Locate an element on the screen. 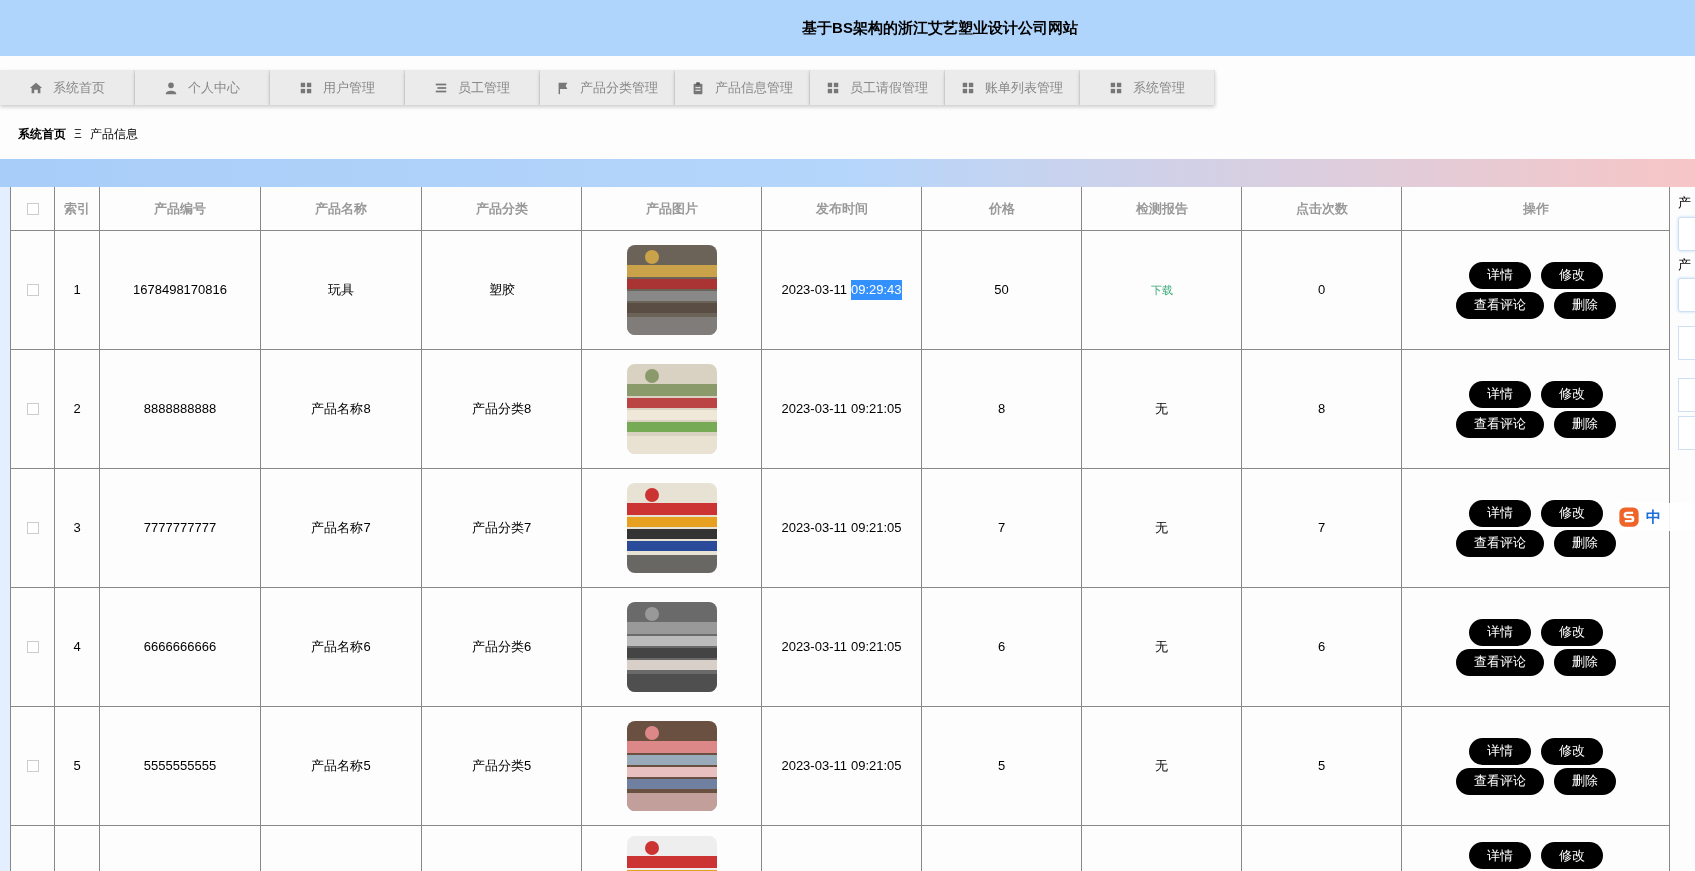 Image resolution: width=1695 pixels, height=871 pixels. time-text: 09:29:43 is located at coordinates (876, 290).